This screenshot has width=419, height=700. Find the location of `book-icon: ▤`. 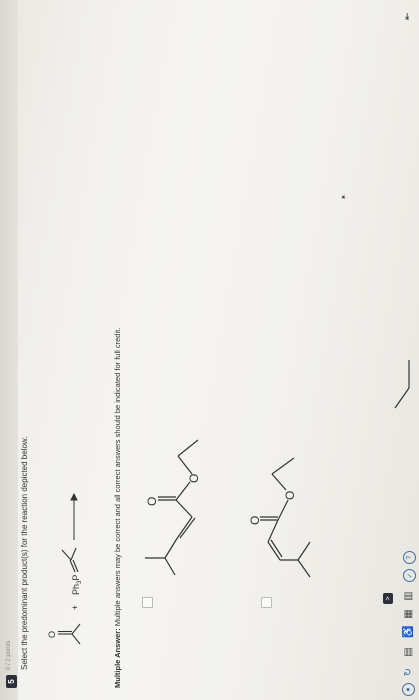

book-icon: ▤ is located at coordinates (408, 652).